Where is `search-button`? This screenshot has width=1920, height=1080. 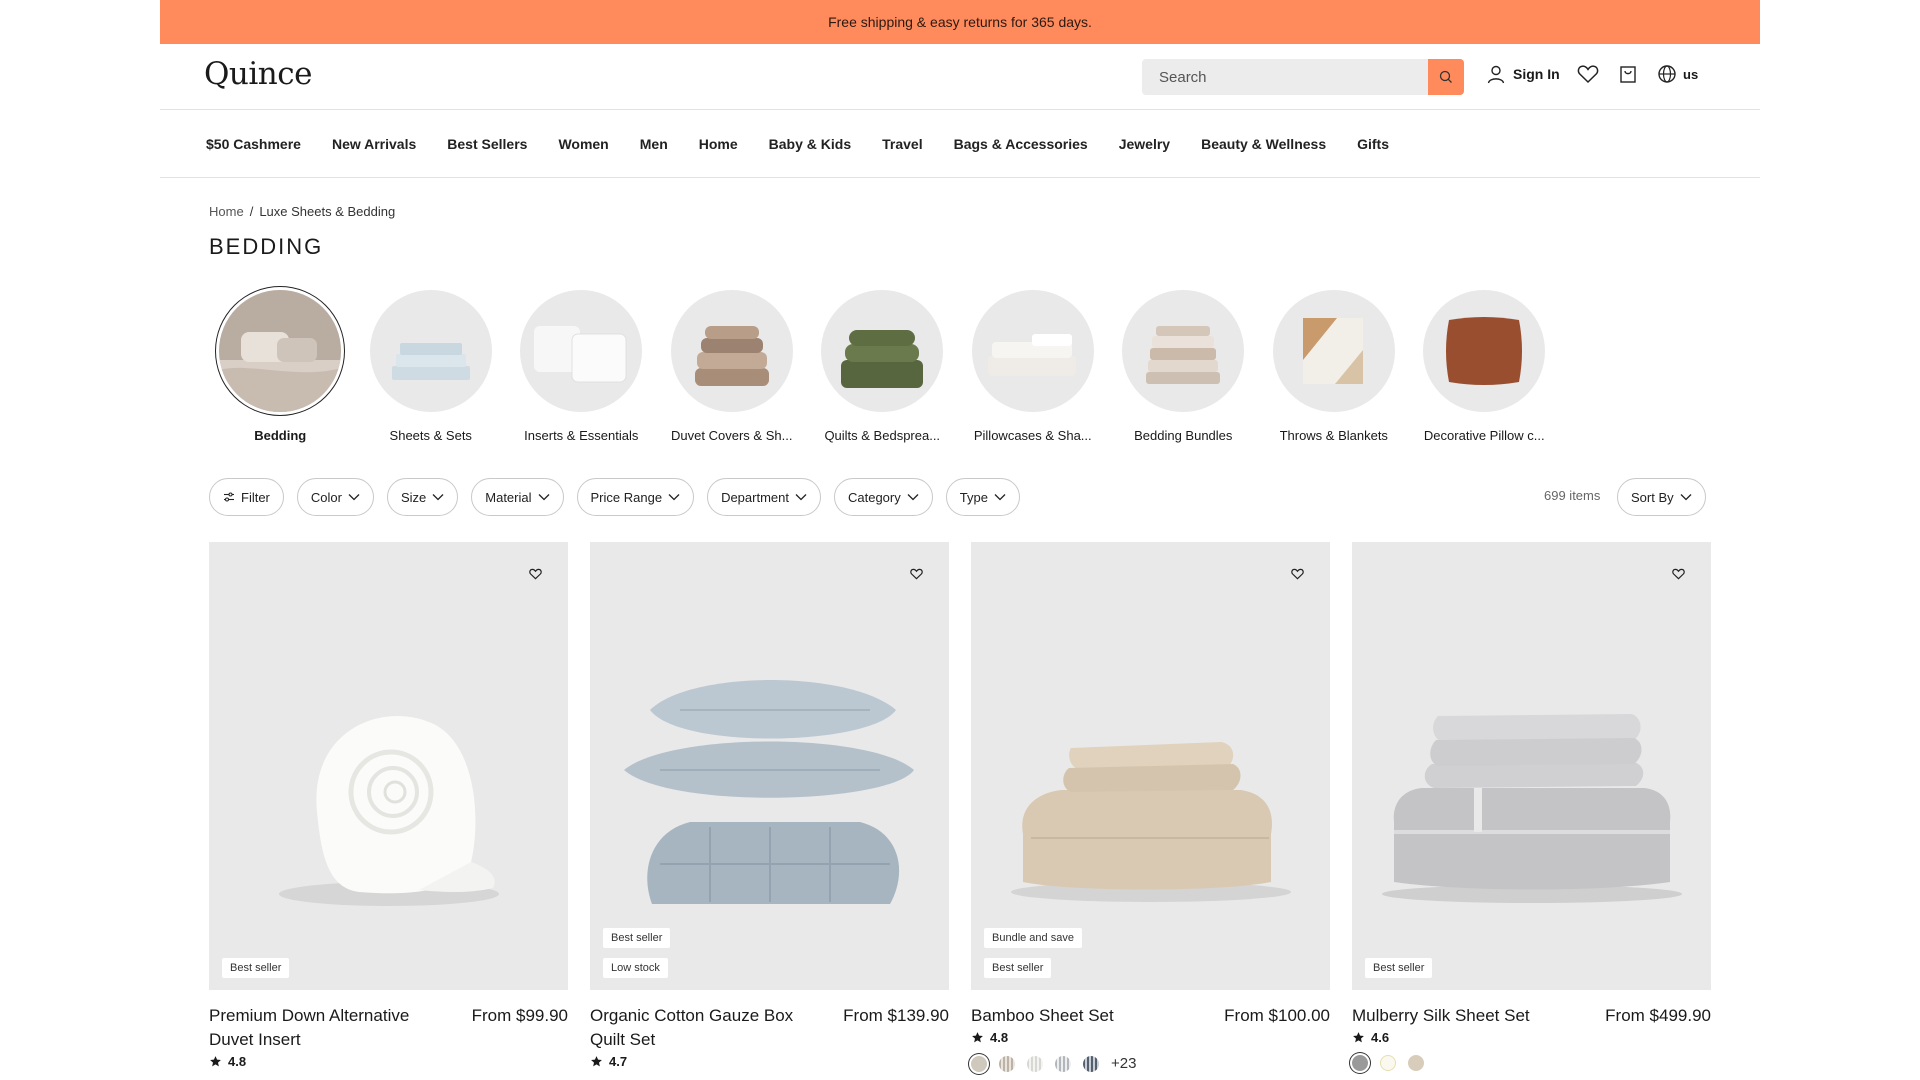
search-button is located at coordinates (1446, 77).